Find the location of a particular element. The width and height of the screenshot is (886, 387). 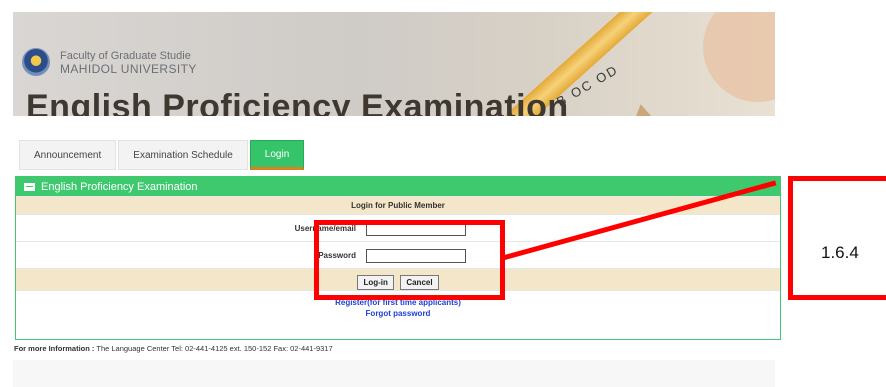

callout-box: 1.6.4 is located at coordinates (837, 238).